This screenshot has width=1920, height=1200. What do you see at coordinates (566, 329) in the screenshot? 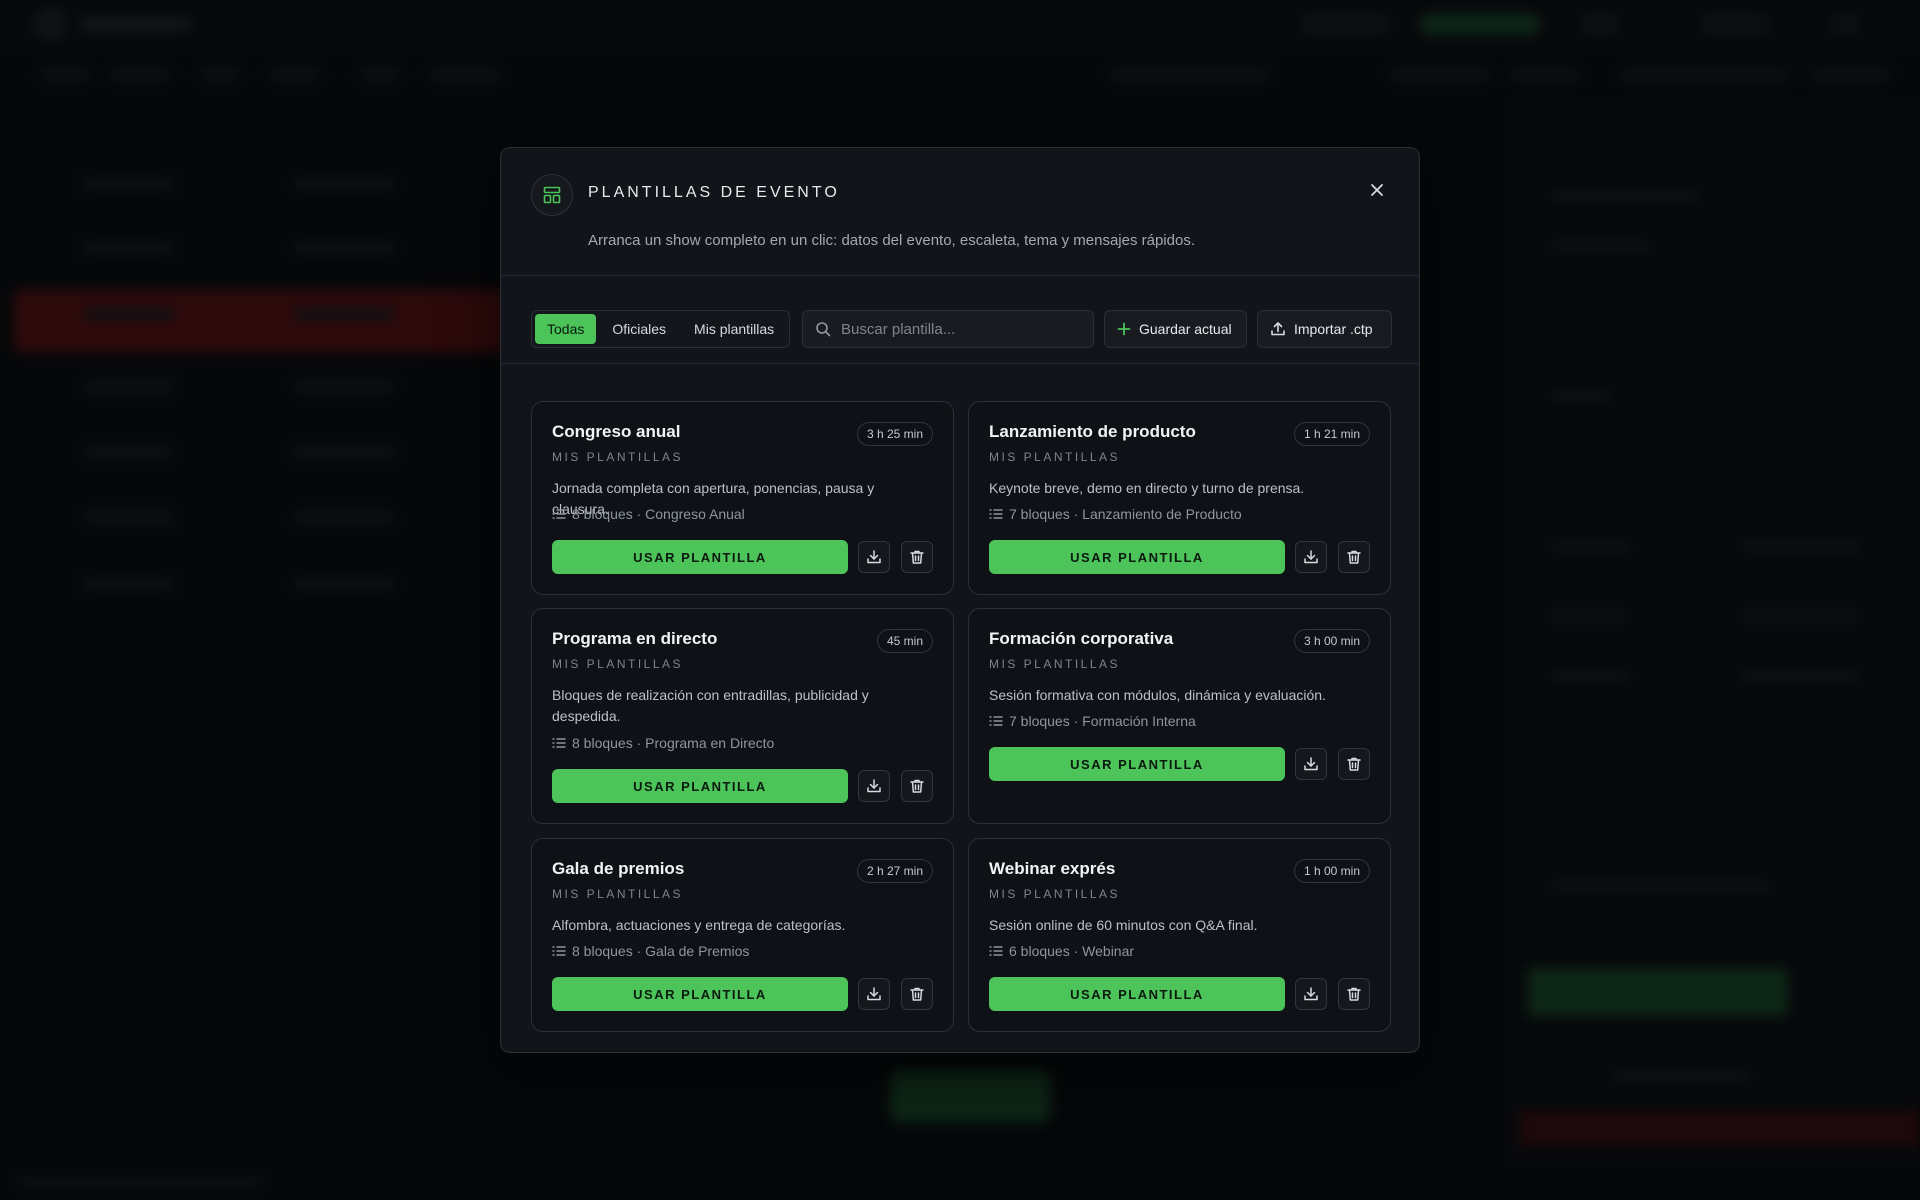
I see `filter-tab-todas: Todas` at bounding box center [566, 329].